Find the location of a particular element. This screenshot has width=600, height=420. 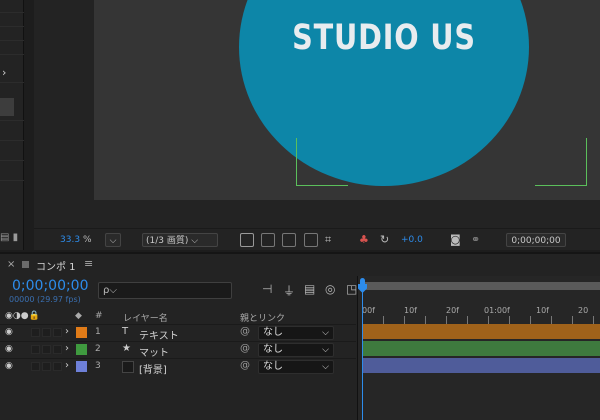

layer-column-header: ◉◑●🔒 ◆ # レイヤー名 親とリンク is located at coordinates (178, 316).